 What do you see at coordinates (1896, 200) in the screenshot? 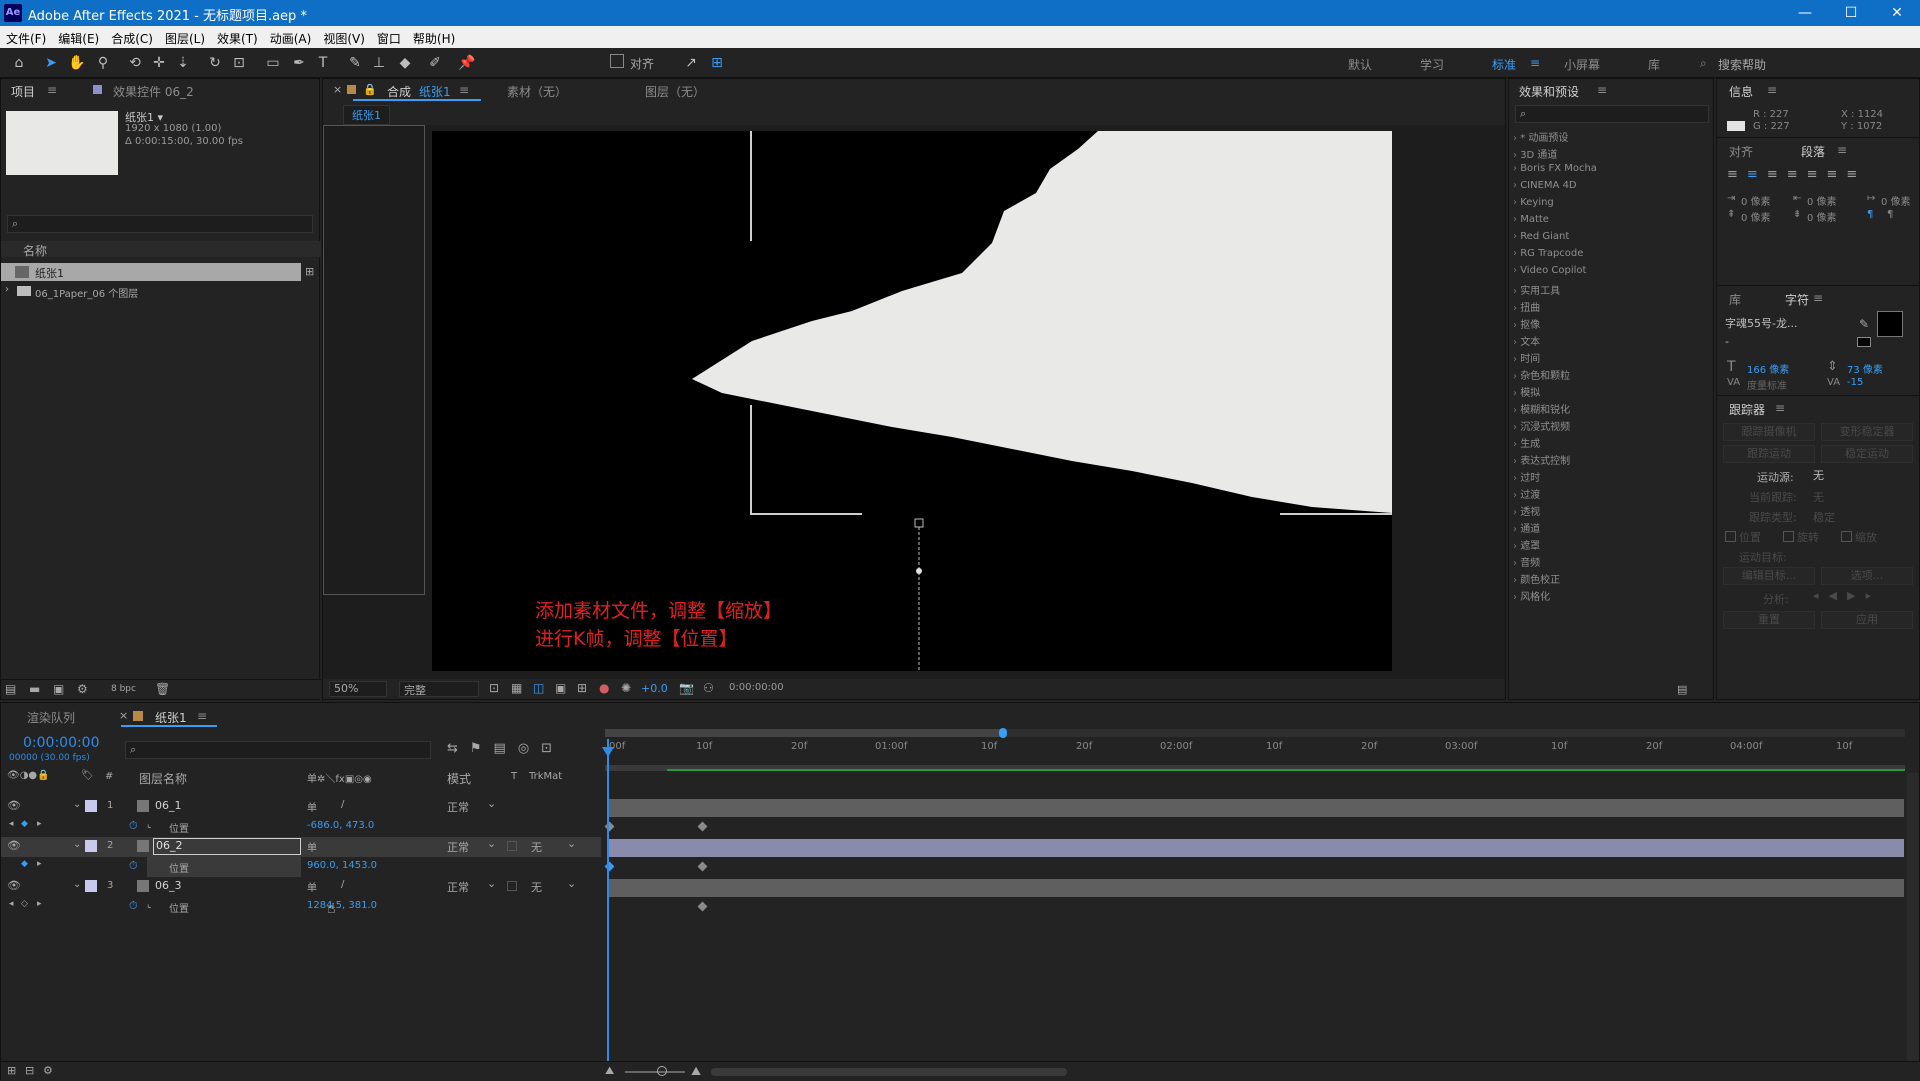
I see `indent-first-value: 0 像素` at bounding box center [1896, 200].